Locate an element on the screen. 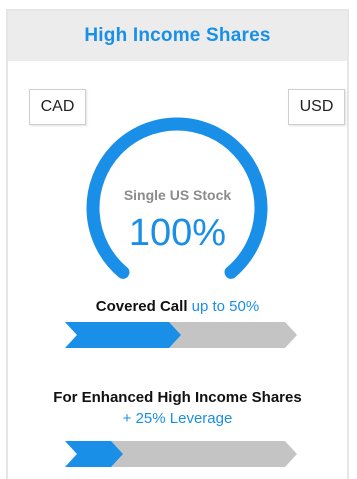 The height and width of the screenshot is (479, 357). leverage-bar-fill is located at coordinates (94, 454).